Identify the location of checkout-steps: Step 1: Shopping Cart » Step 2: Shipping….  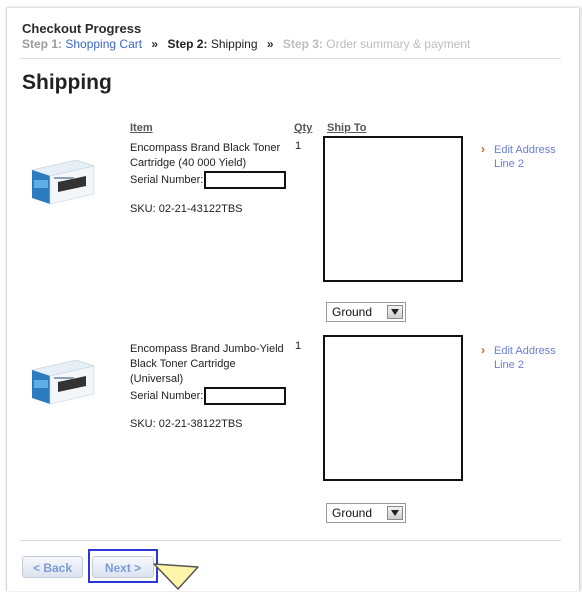
(246, 44).